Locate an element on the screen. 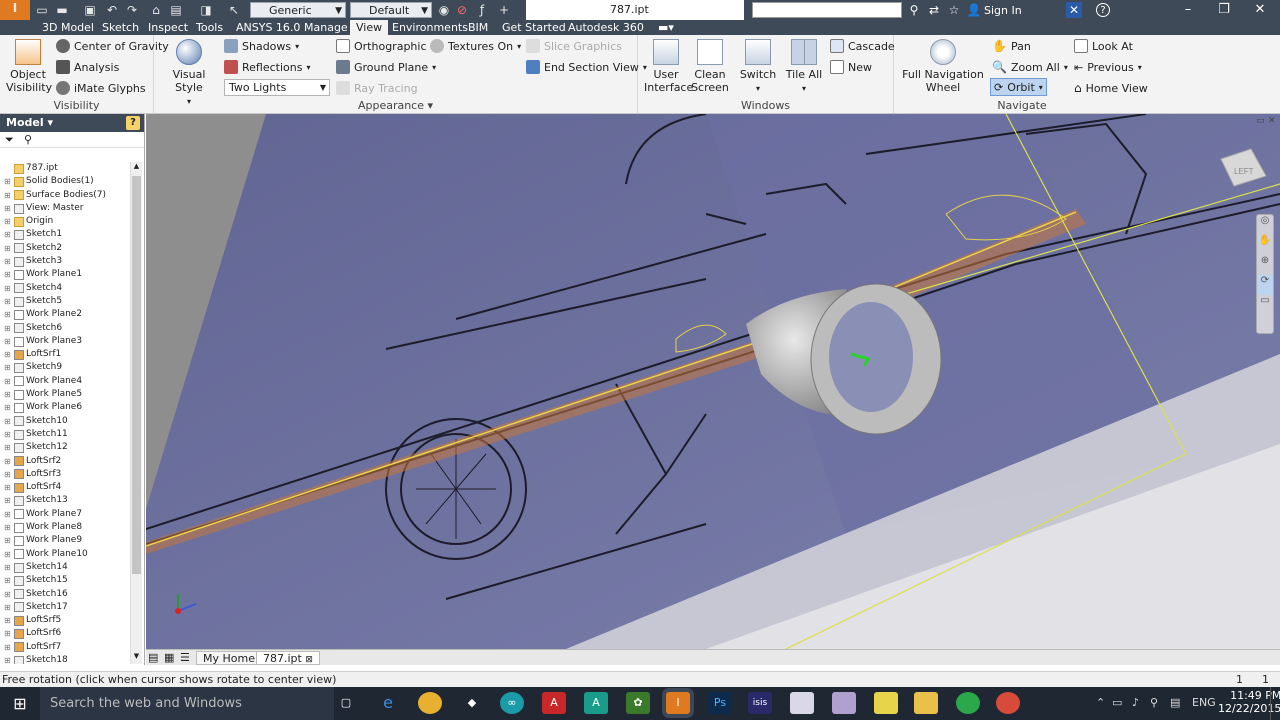 Image resolution: width=1280 pixels, height=720 pixels. exchange-icon: ✕ is located at coordinates (1074, 10).